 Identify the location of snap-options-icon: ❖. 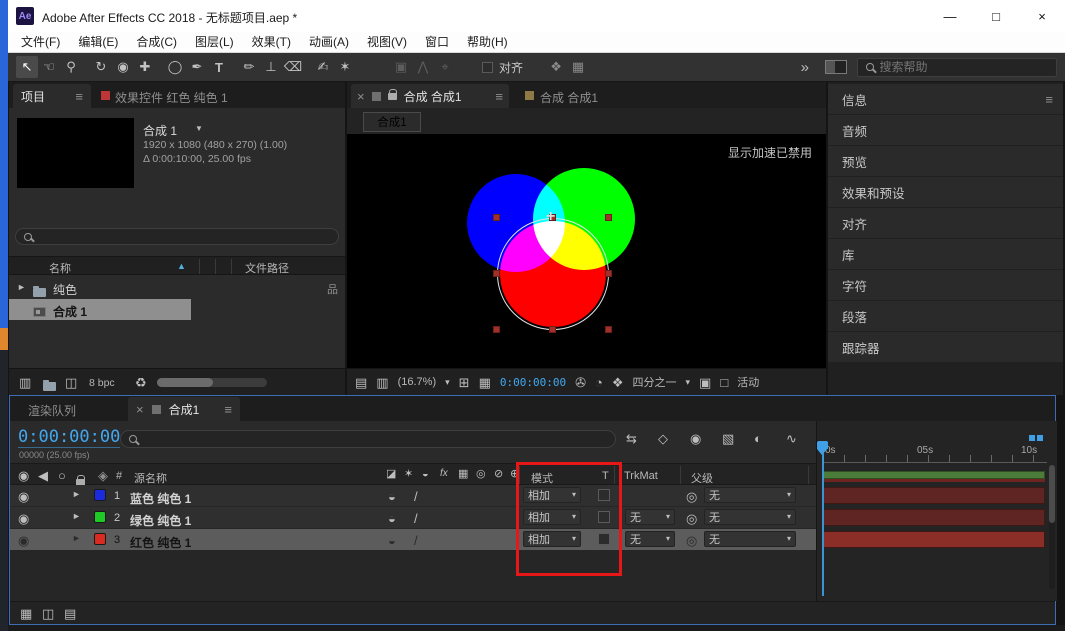
(556, 67).